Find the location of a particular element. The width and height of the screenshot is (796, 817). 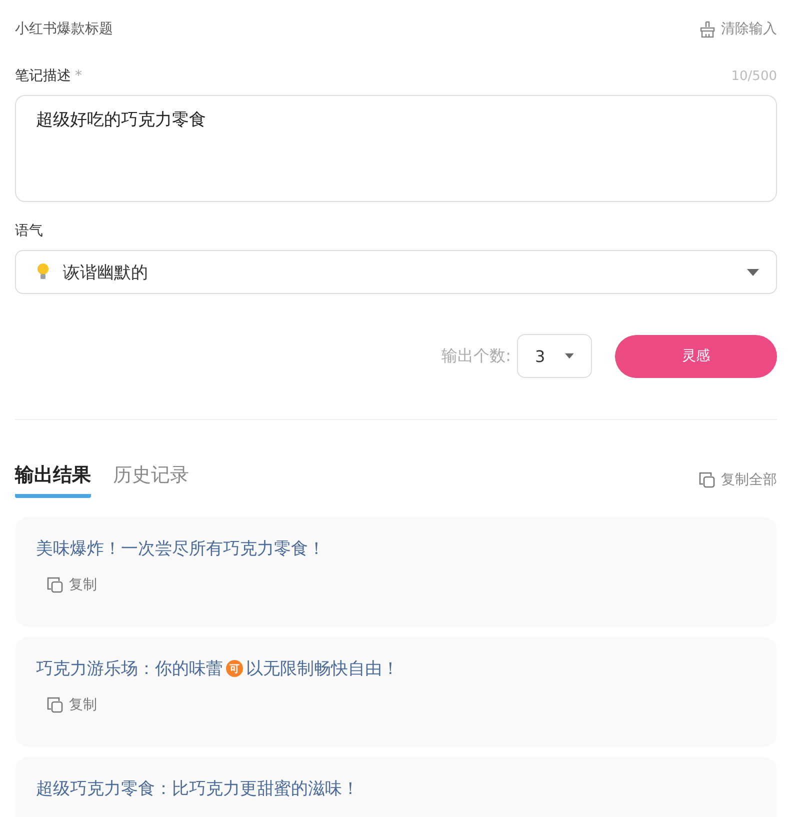

lightbulb-icon is located at coordinates (43, 272).